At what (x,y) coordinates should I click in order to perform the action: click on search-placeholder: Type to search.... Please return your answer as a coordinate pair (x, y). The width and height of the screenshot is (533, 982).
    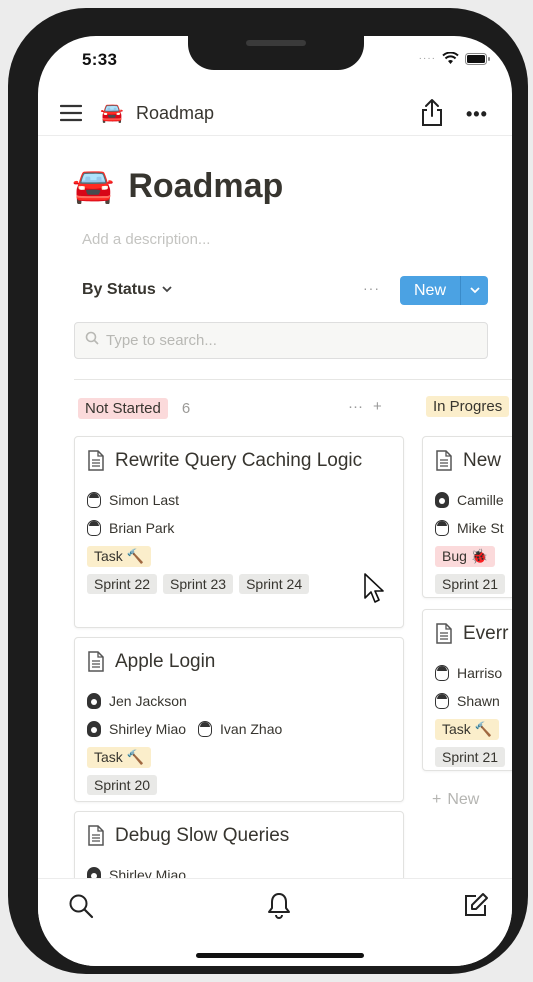
    Looking at the image, I should click on (161, 340).